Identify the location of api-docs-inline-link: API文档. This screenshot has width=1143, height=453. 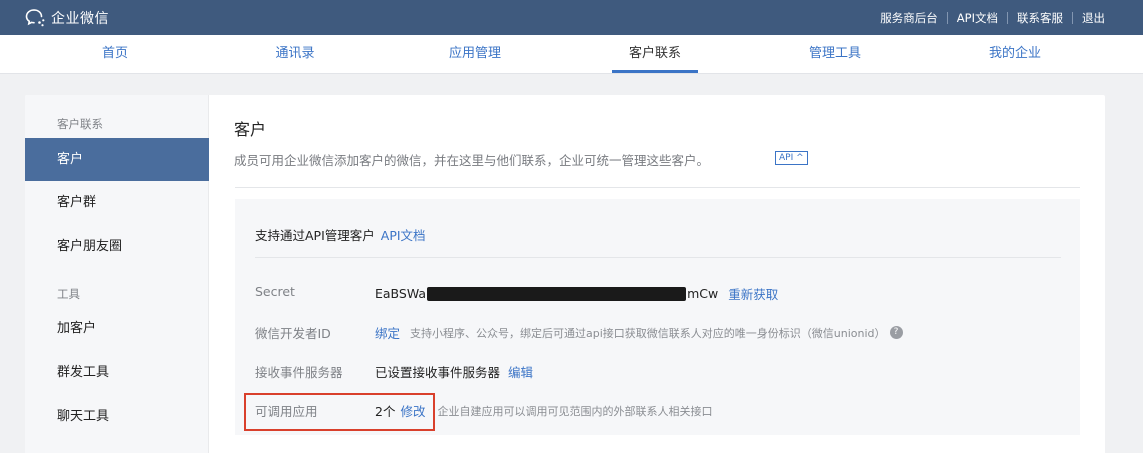
(403, 235).